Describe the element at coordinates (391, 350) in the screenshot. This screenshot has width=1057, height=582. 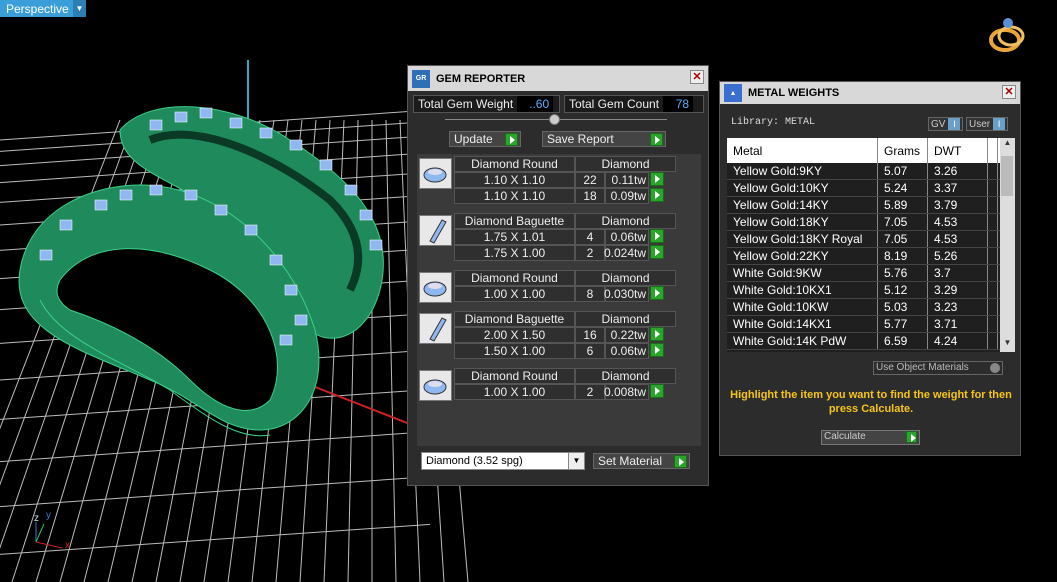
I see `grid-line` at that location.